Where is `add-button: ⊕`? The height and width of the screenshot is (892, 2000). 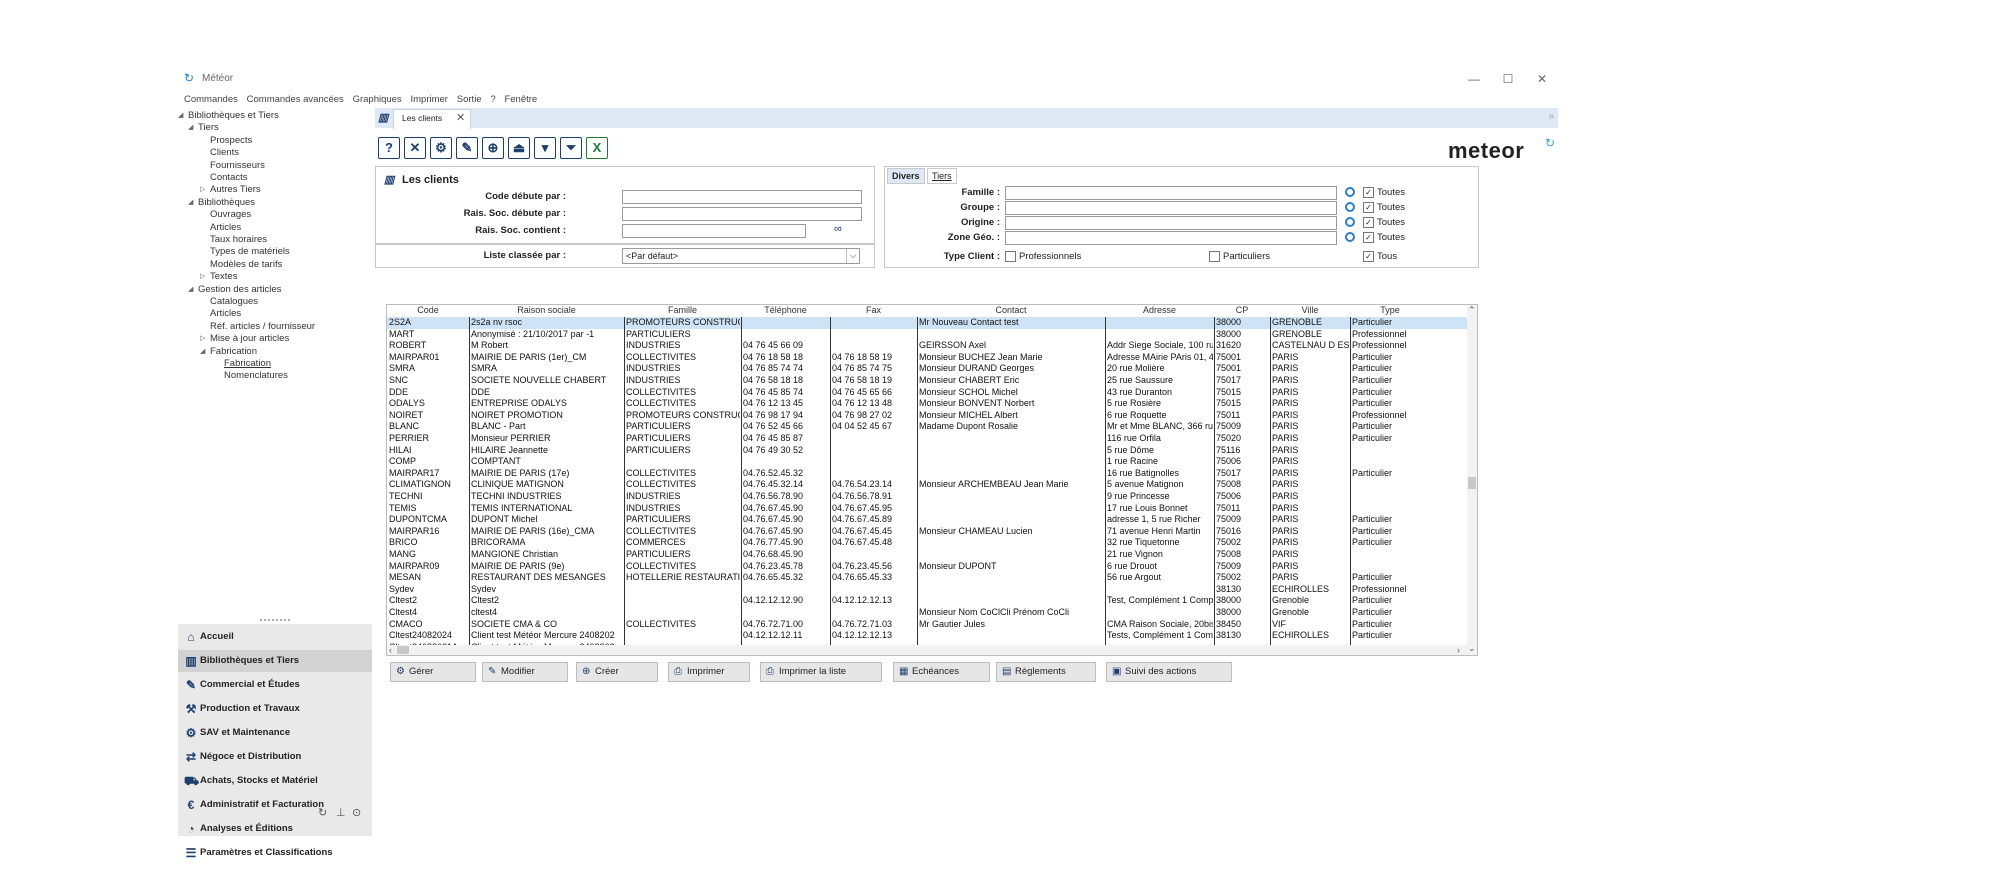
add-button: ⊕ is located at coordinates (493, 148).